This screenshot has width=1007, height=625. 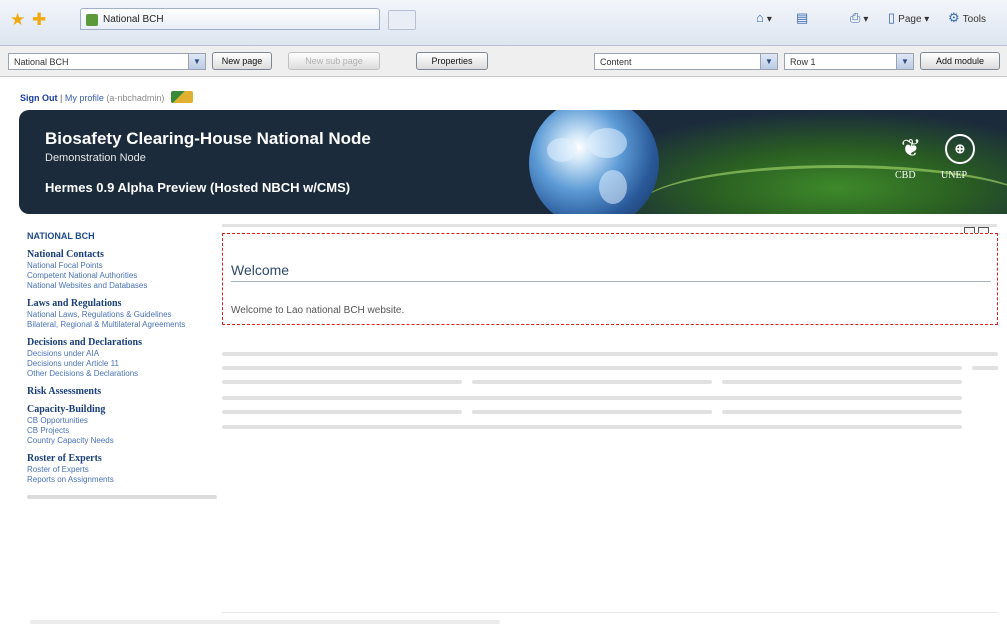 What do you see at coordinates (942, 162) in the screenshot?
I see `partner-logos: ❦ ⊕ CBD UNEP` at bounding box center [942, 162].